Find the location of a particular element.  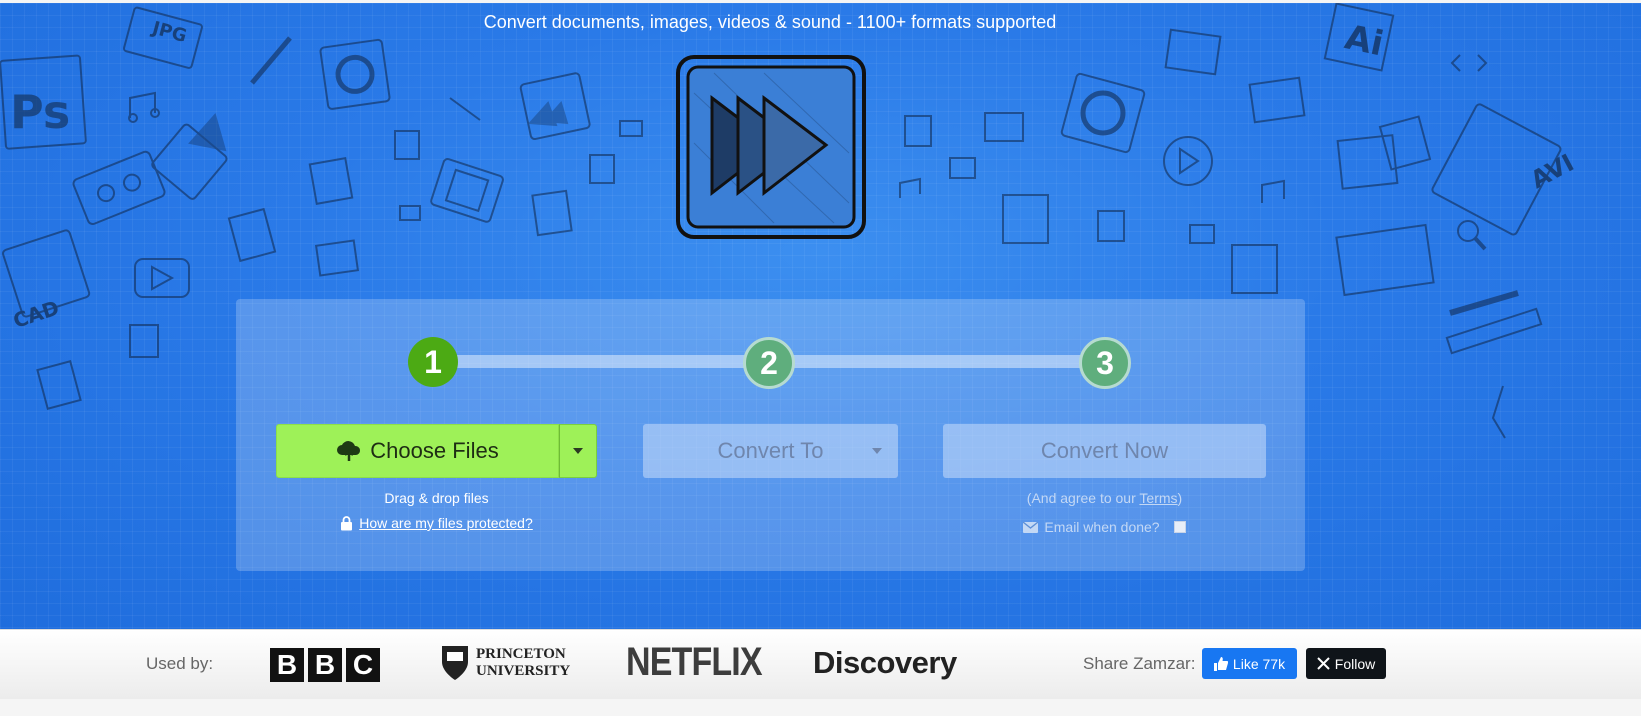

choose-files-button: Choose Files is located at coordinates (417, 451).